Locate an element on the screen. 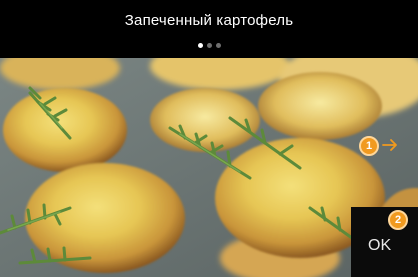 The image size is (418, 277). hint-badge-1: 1 is located at coordinates (369, 146).